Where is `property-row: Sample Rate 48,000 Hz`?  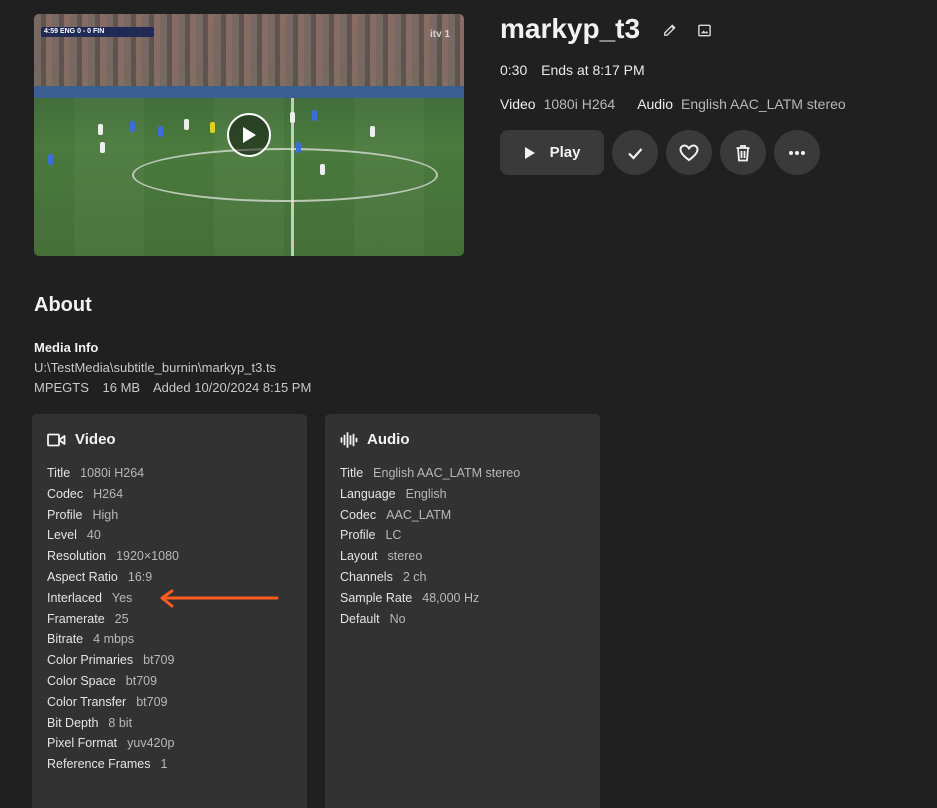 property-row: Sample Rate 48,000 Hz is located at coordinates (470, 598).